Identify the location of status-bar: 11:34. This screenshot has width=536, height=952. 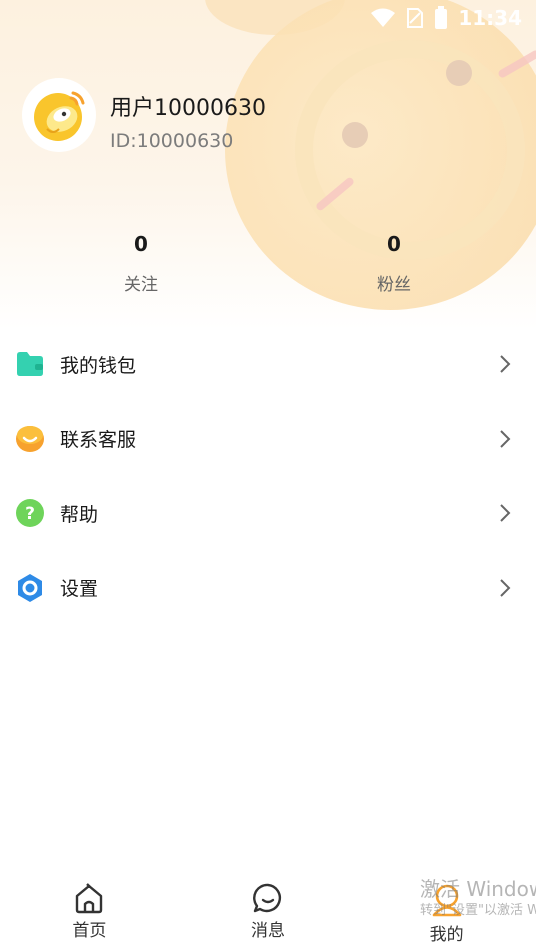
(268, 18).